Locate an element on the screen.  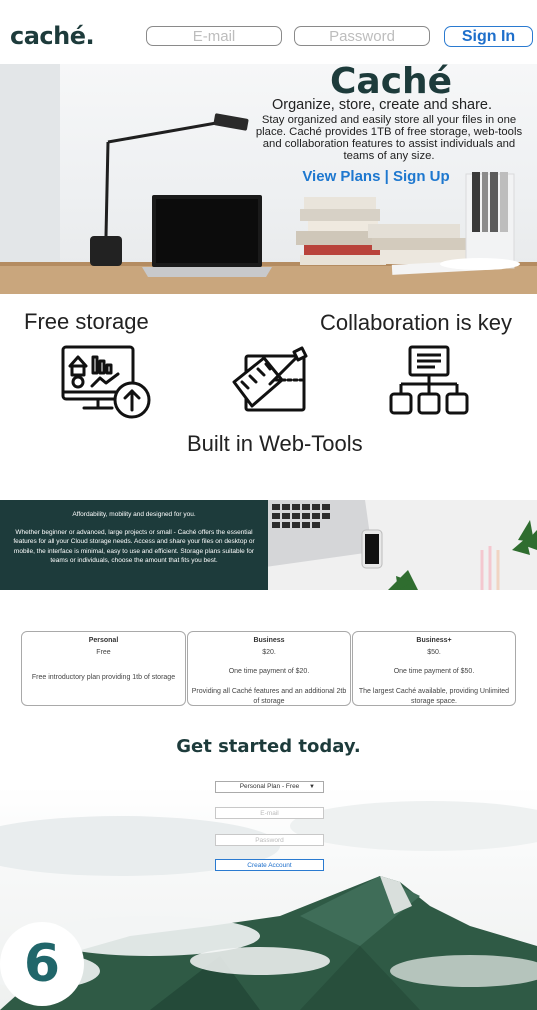
feature-web-tools: Built in Web-Tools is located at coordinates (275, 443).